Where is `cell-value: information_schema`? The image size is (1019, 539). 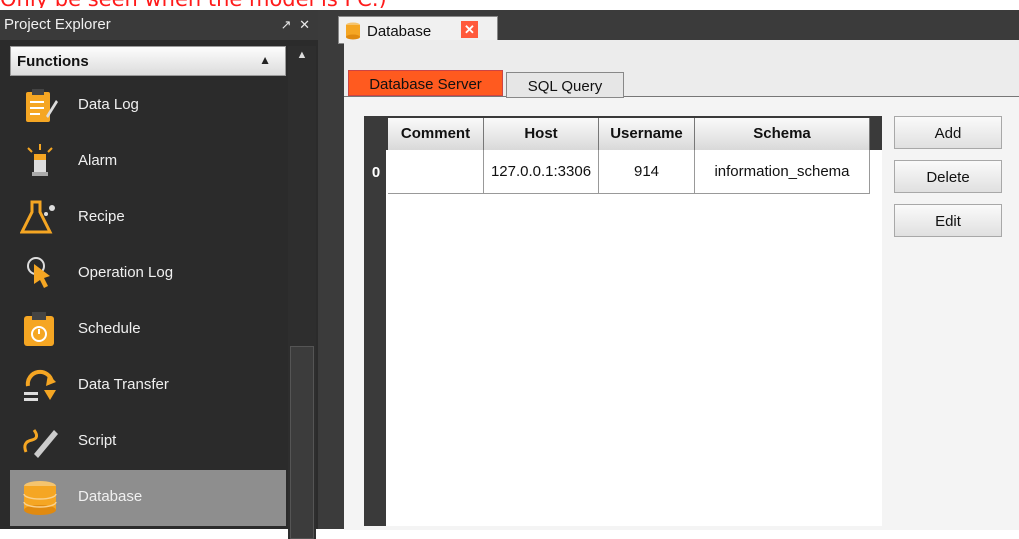
cell-value: information_schema is located at coordinates (782, 171).